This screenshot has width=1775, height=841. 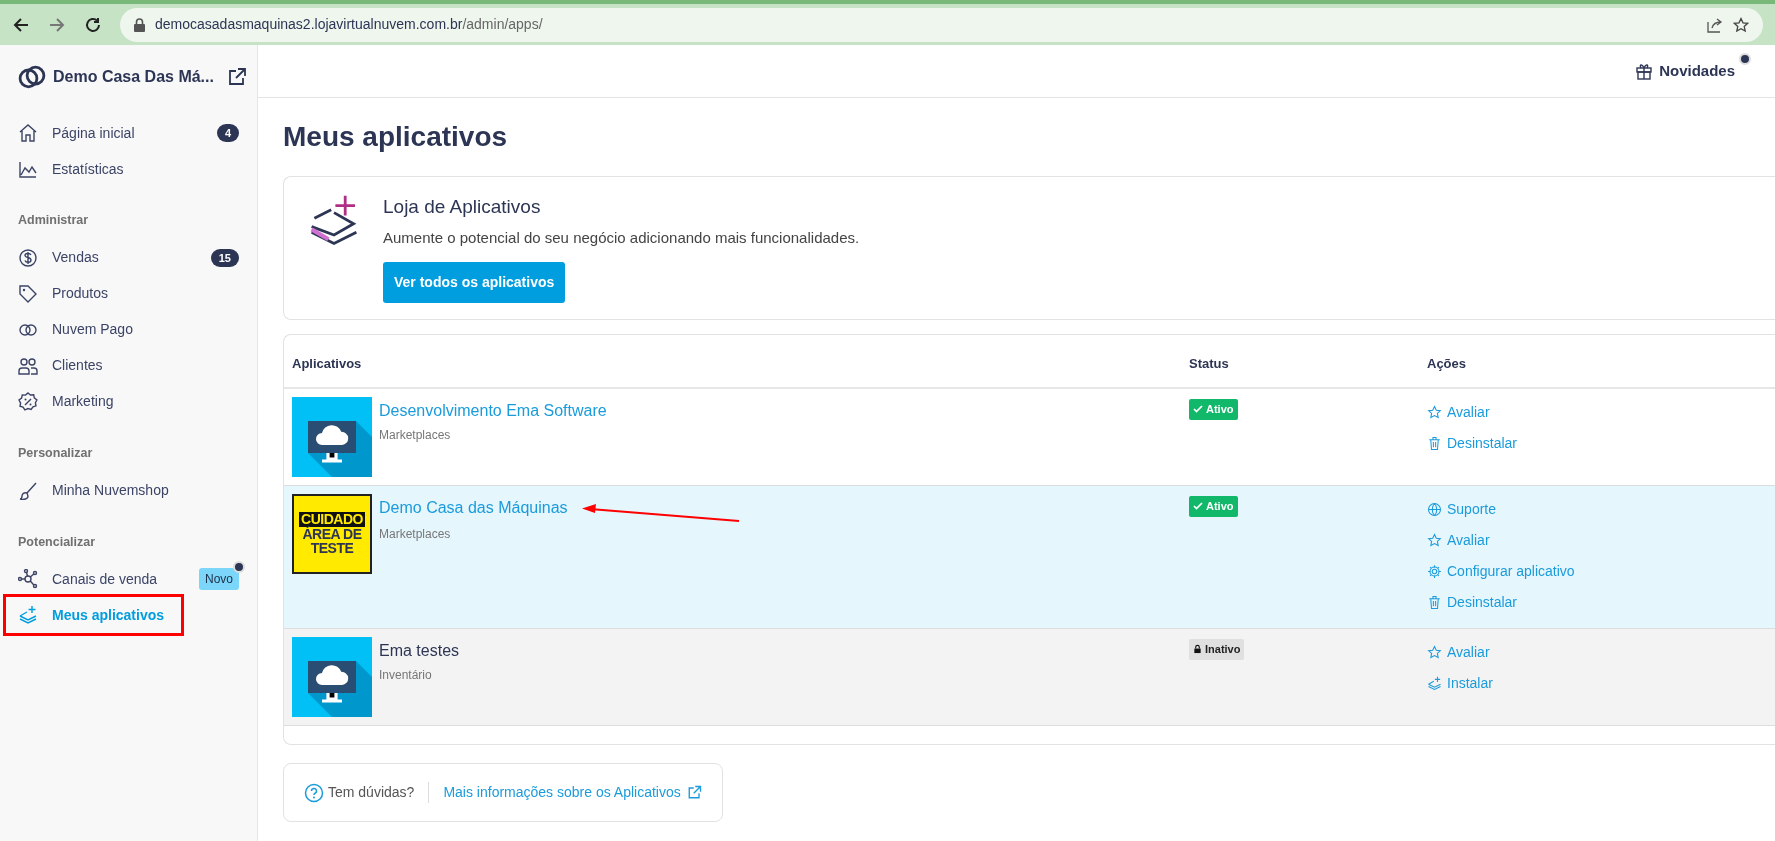 I want to click on card-text: Aumente o potencial do seu negócio adicionando mais funcionalidades., so click(x=621, y=238).